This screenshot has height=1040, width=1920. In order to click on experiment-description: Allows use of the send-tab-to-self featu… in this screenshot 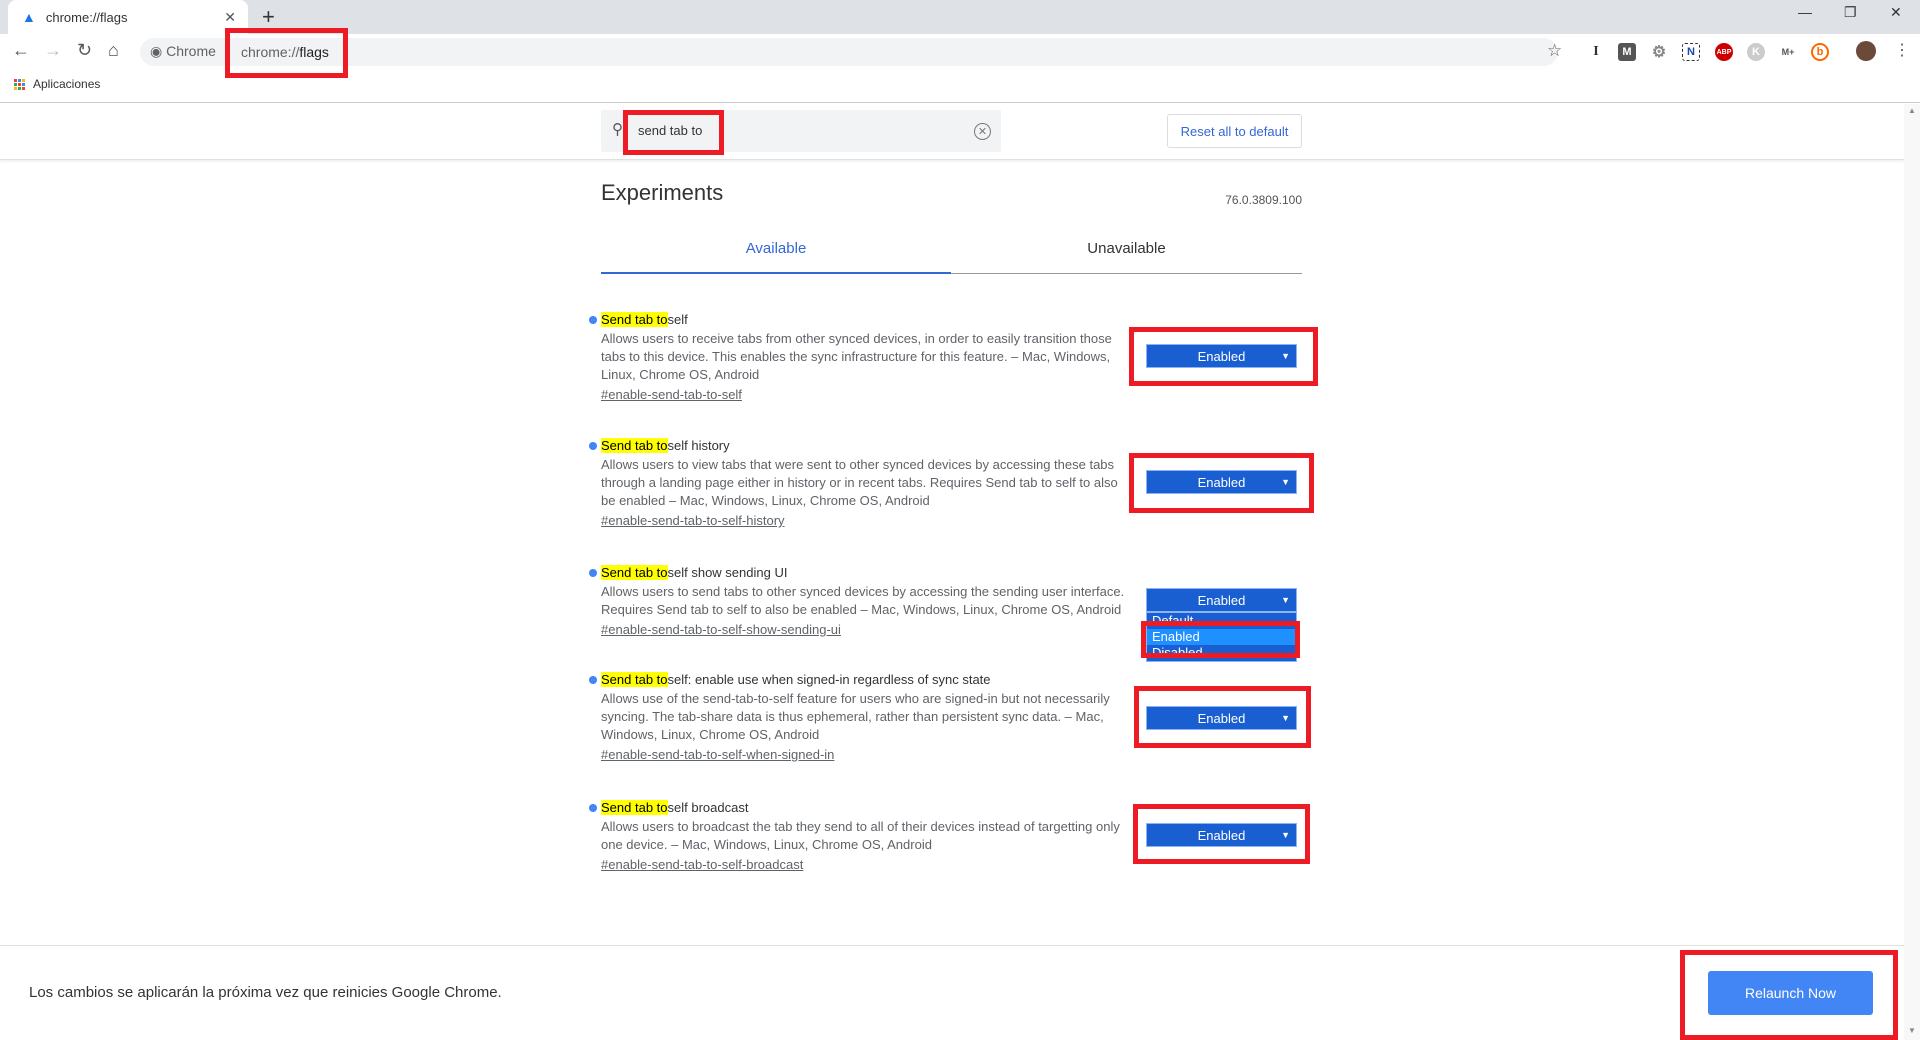, I will do `click(855, 716)`.